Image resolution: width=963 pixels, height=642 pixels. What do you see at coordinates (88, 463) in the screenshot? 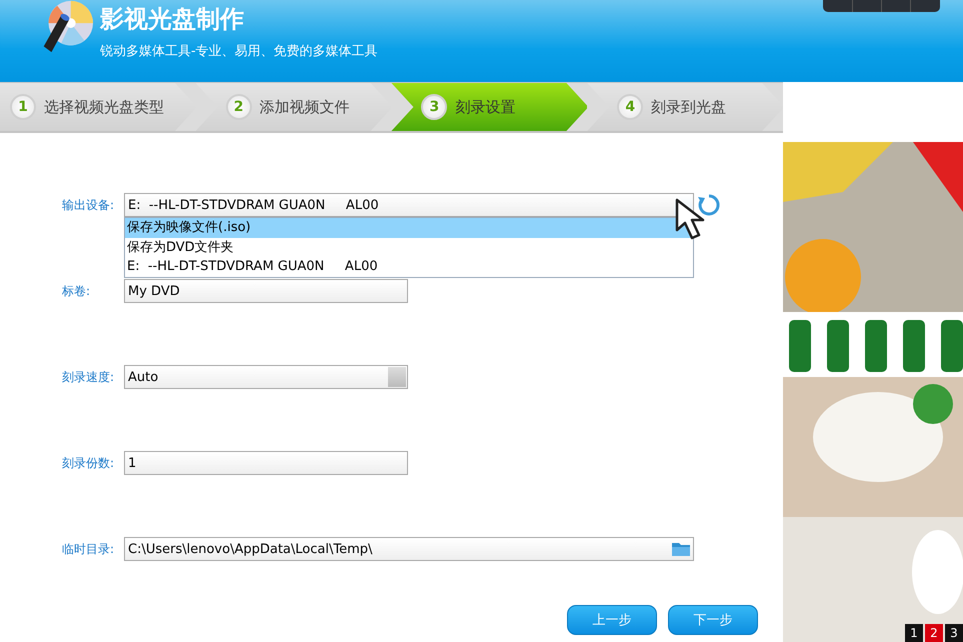
I see `field-label: 刻录份数:` at bounding box center [88, 463].